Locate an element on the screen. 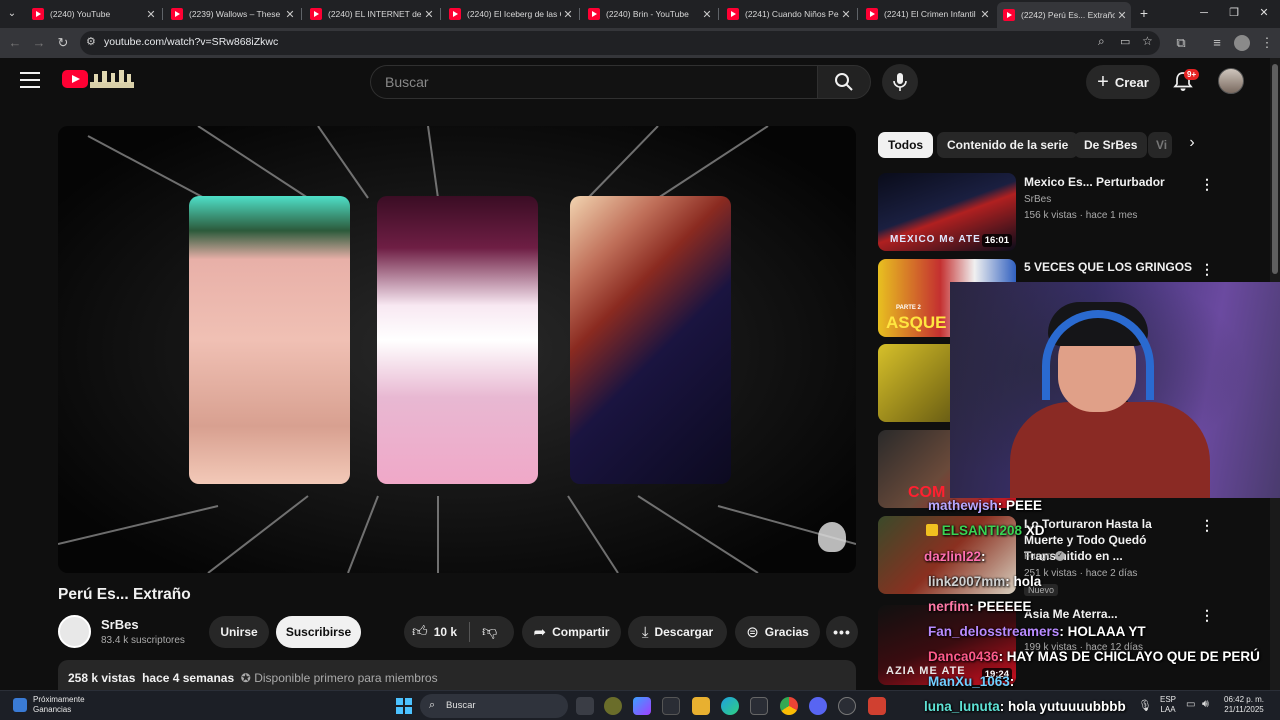 The image size is (1280, 720). store-icon is located at coordinates (671, 706).